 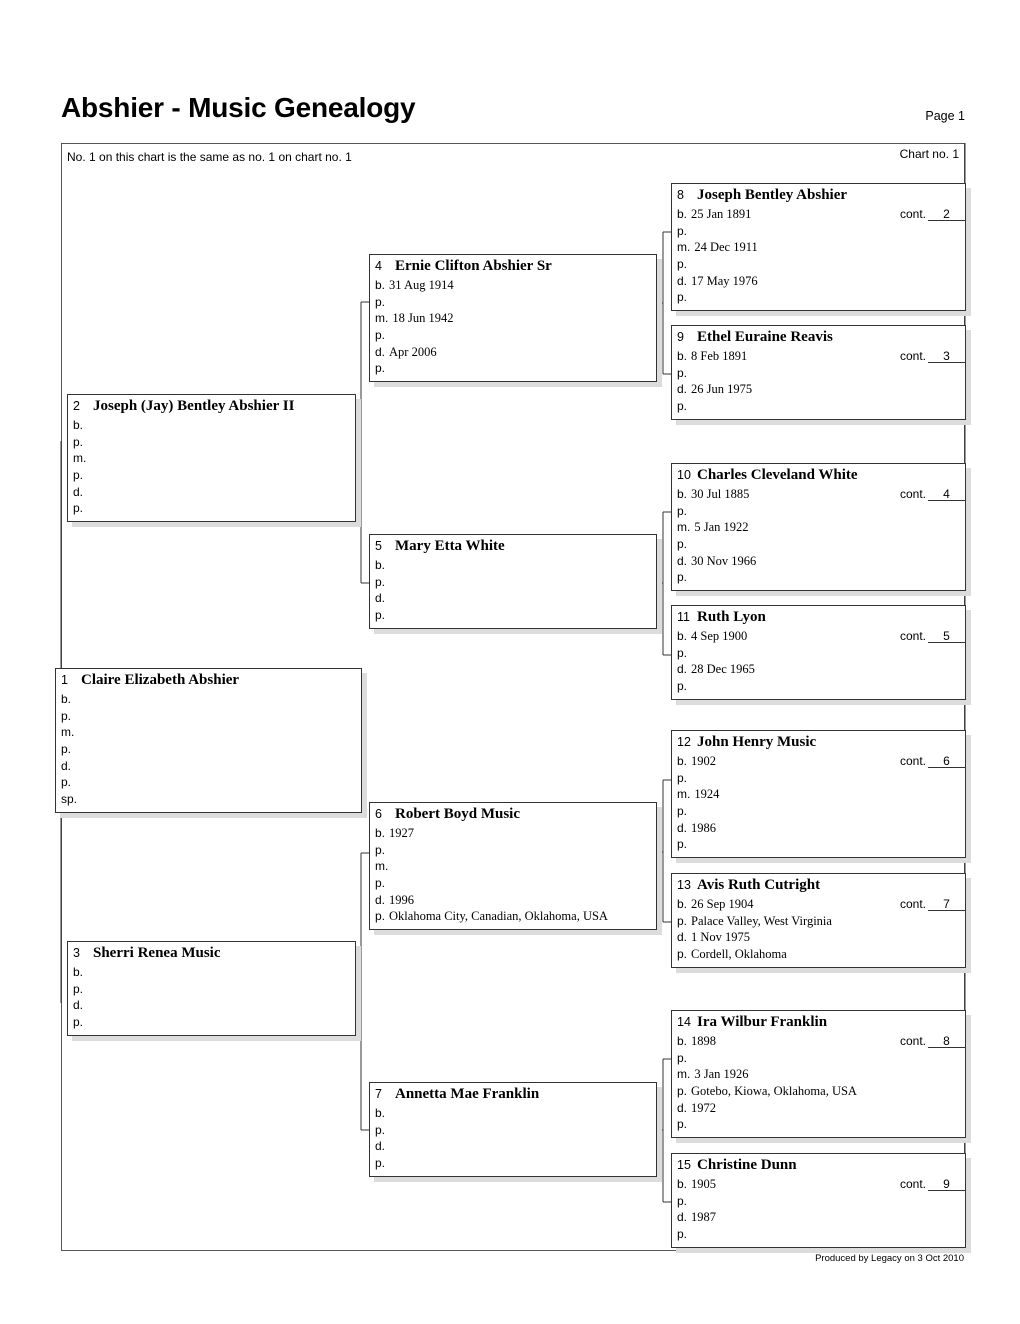 What do you see at coordinates (777, 475) in the screenshot?
I see `person-name: Charles Cleveland White` at bounding box center [777, 475].